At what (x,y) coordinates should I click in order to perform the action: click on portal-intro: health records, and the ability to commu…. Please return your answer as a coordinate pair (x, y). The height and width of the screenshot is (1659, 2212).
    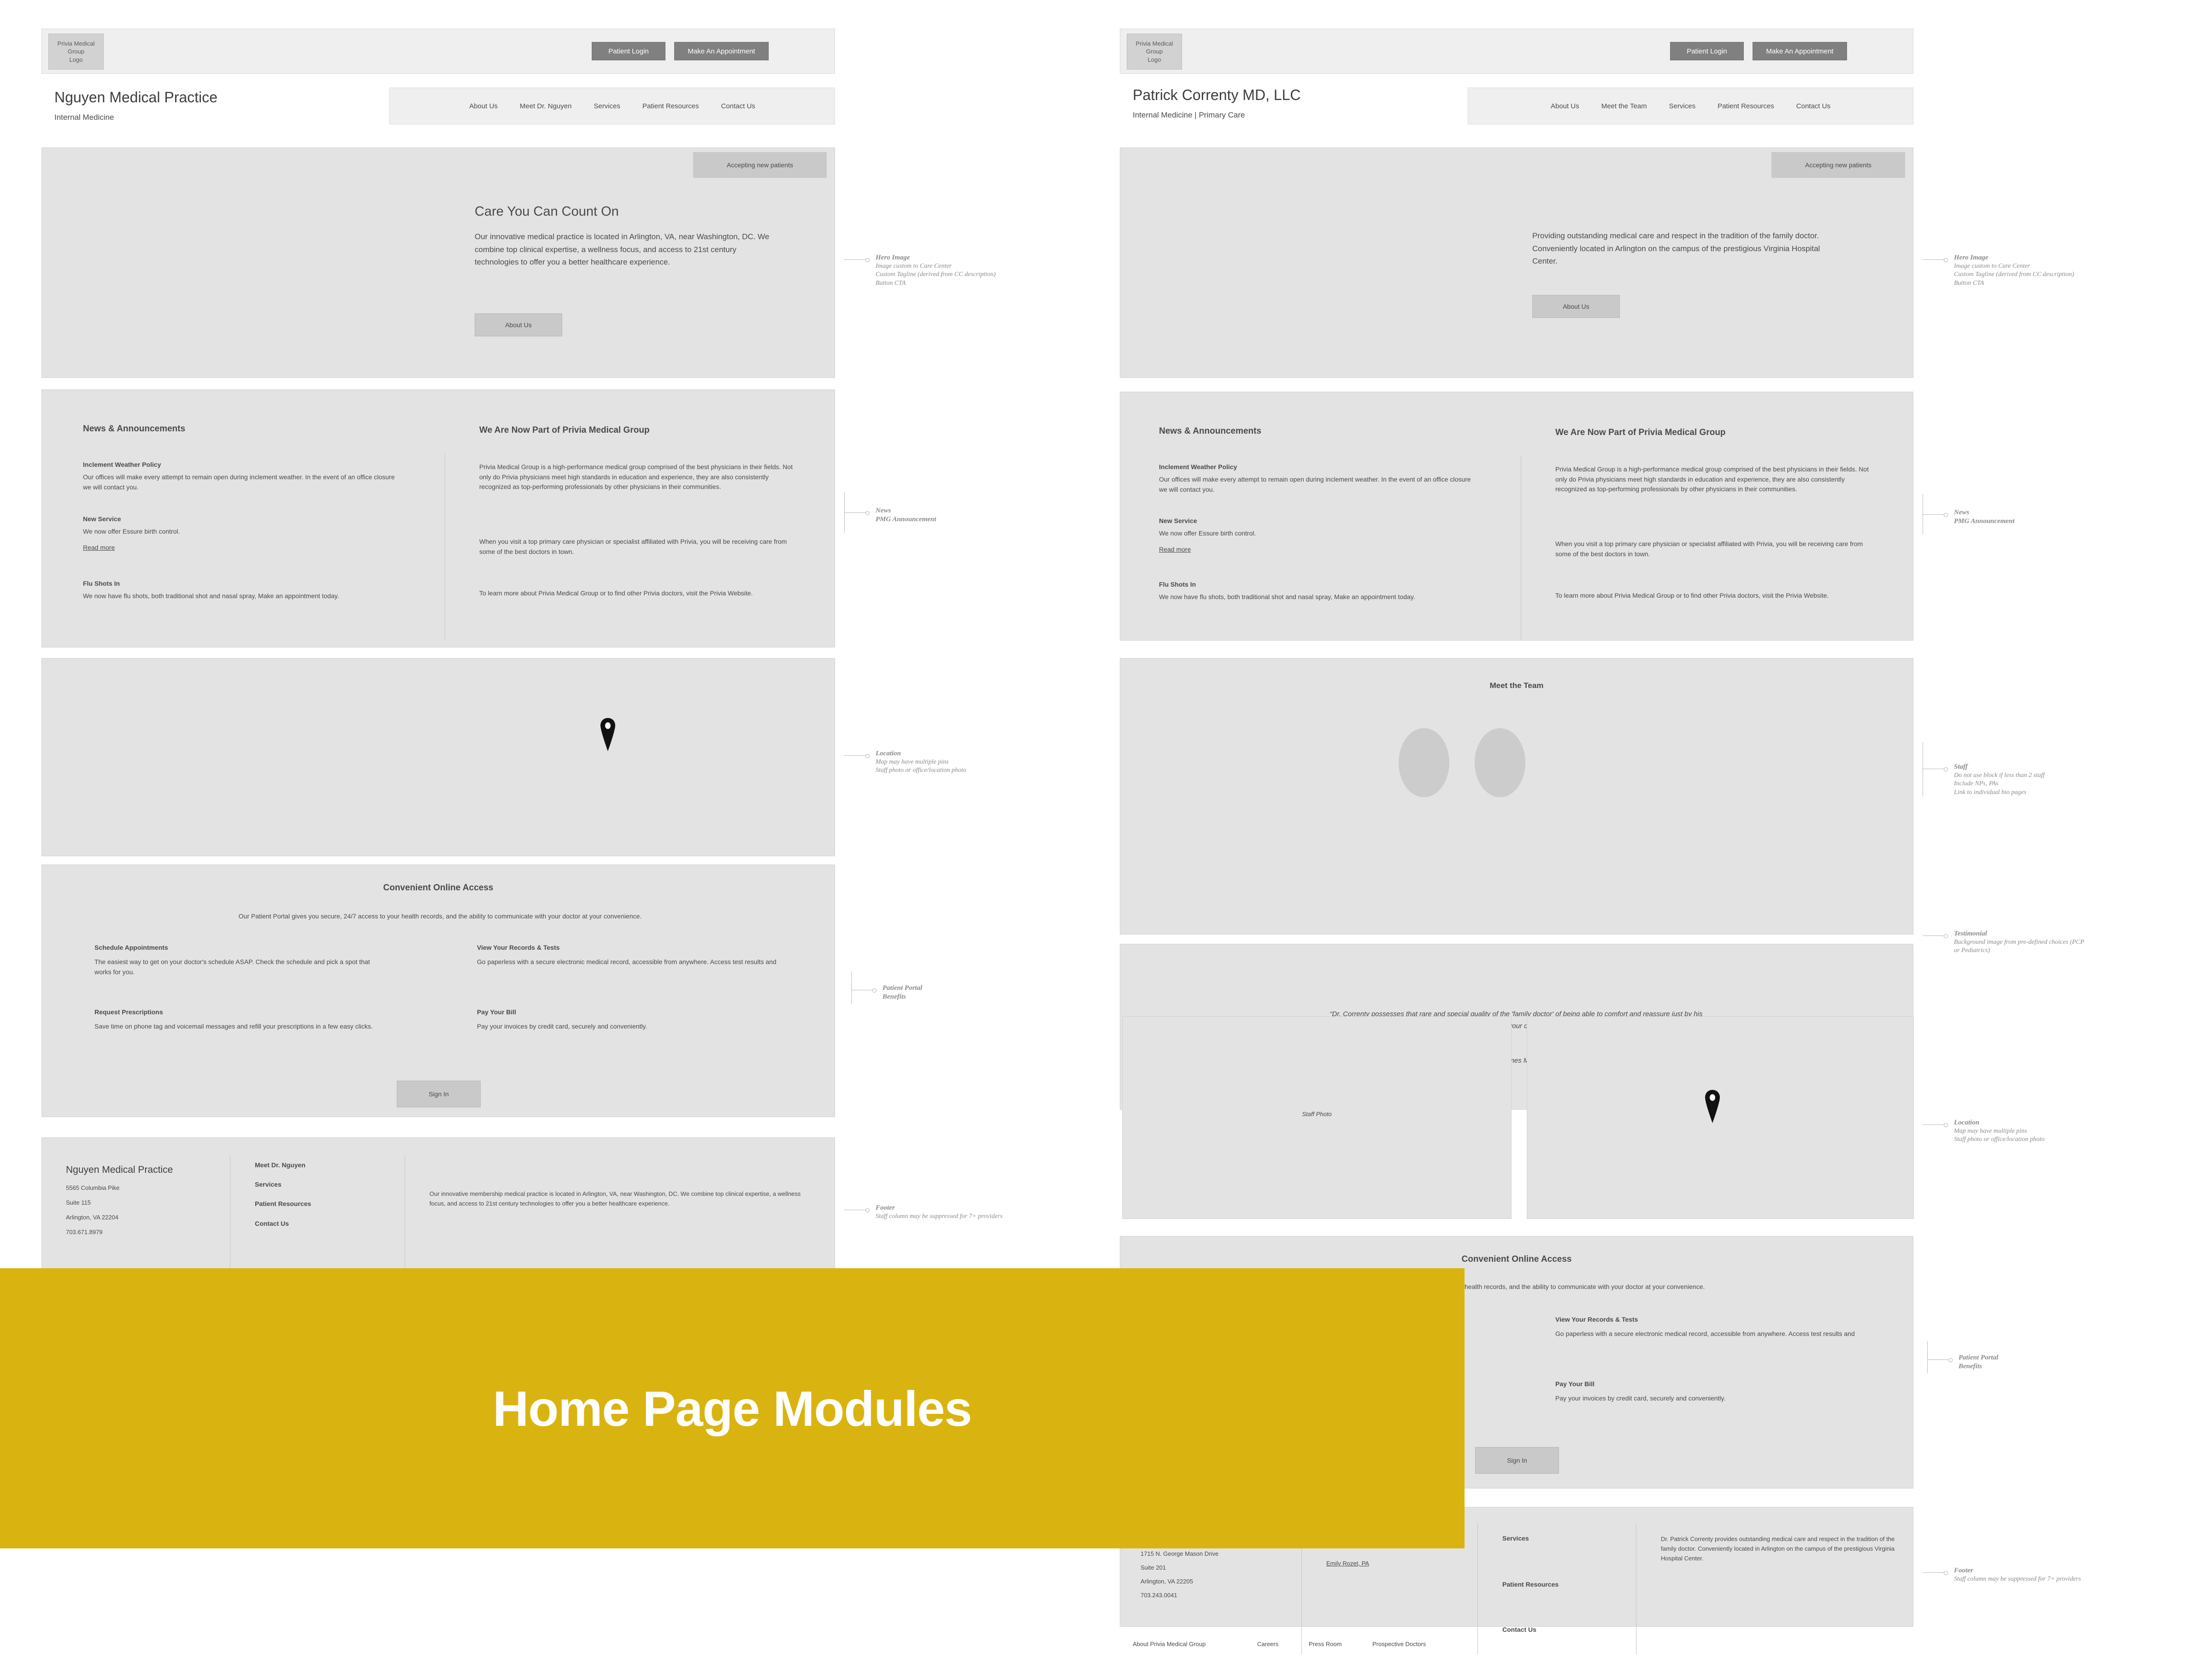
    Looking at the image, I should click on (1585, 1286).